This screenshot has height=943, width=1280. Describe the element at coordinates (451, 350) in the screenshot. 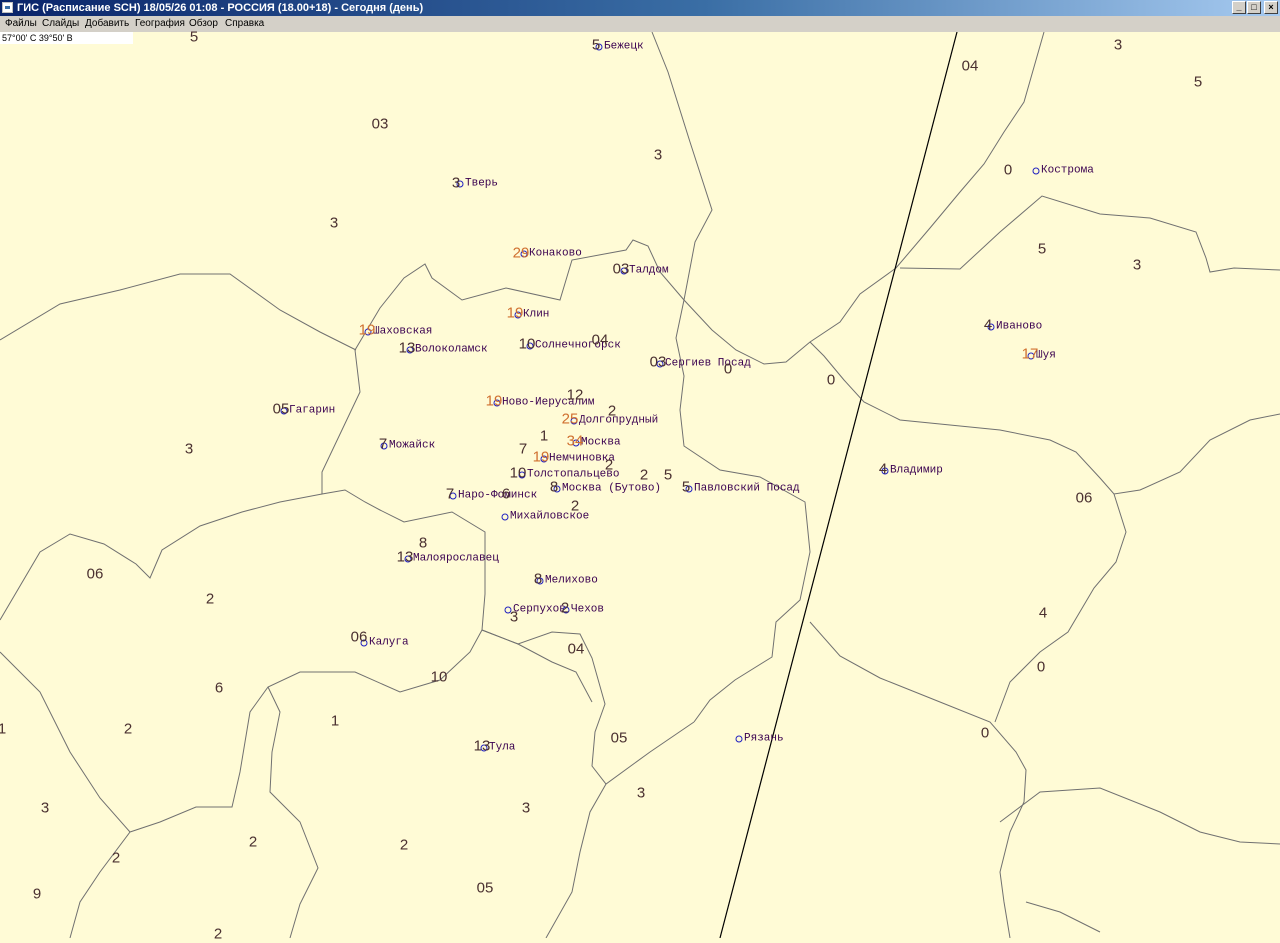

I see `city-label: Волоколамск` at that location.